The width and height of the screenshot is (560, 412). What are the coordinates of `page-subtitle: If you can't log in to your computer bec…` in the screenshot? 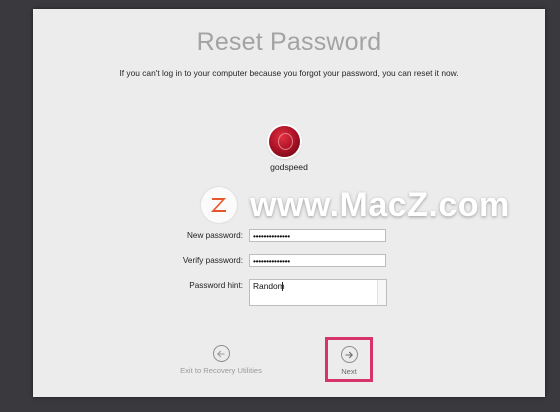 It's located at (289, 73).